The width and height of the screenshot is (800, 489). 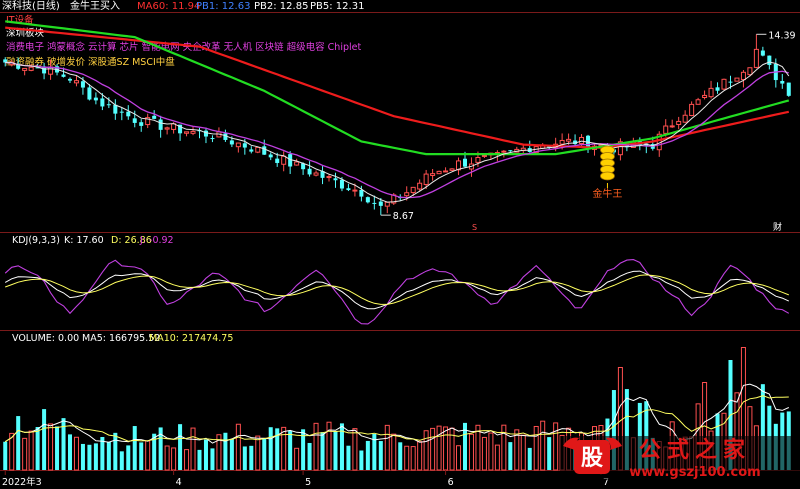 What do you see at coordinates (777, 227) in the screenshot?
I see `event-marker-cai: 财` at bounding box center [777, 227].